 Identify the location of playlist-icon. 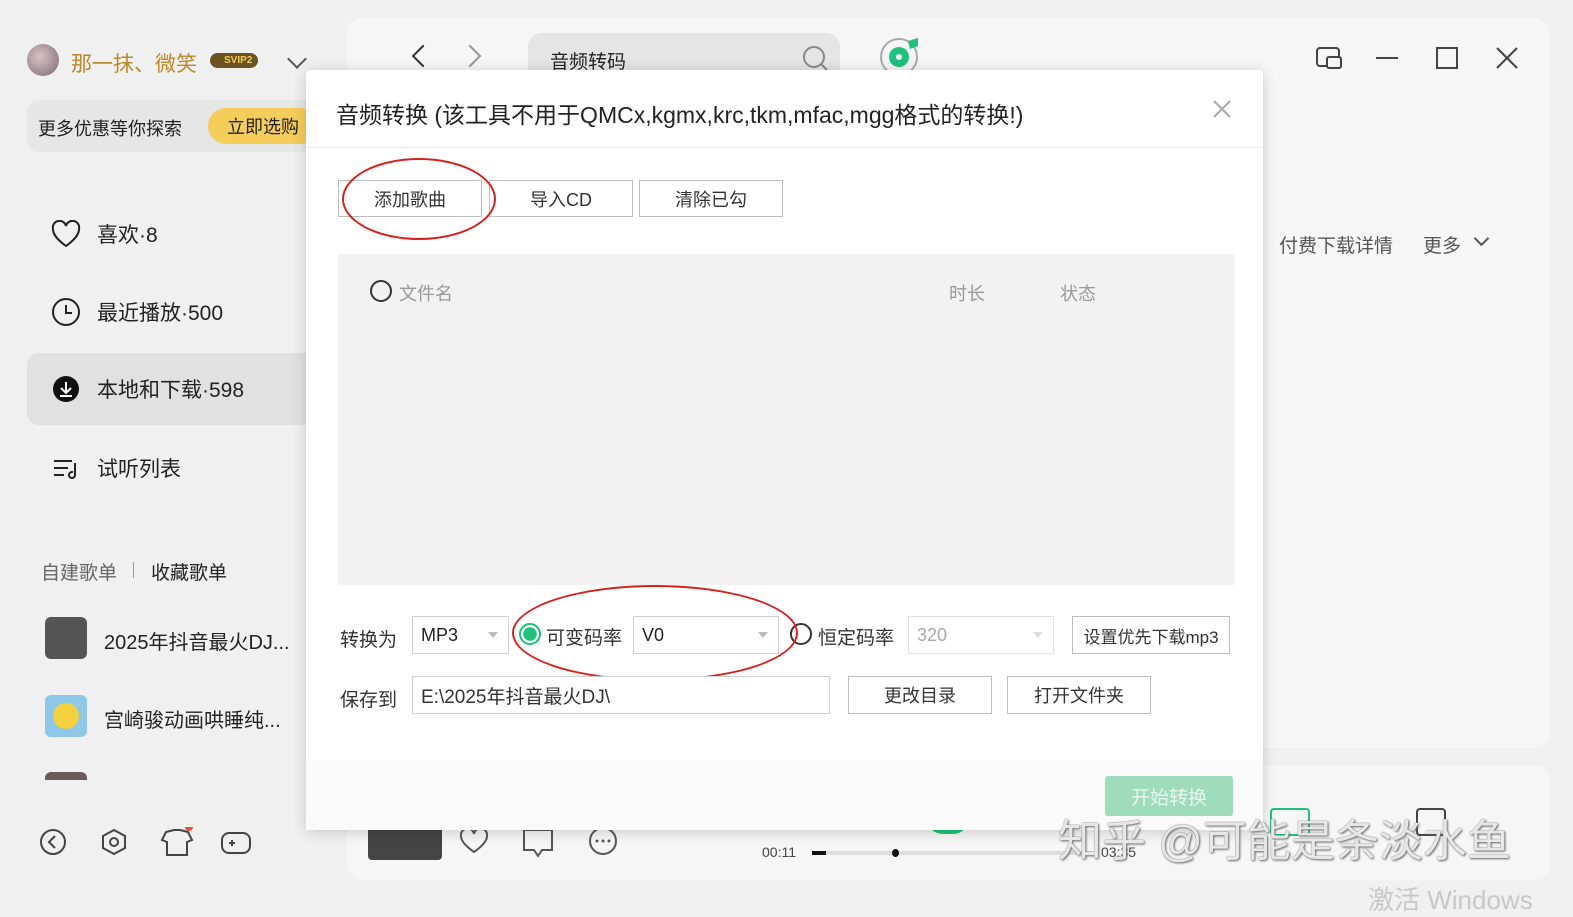
(65, 469).